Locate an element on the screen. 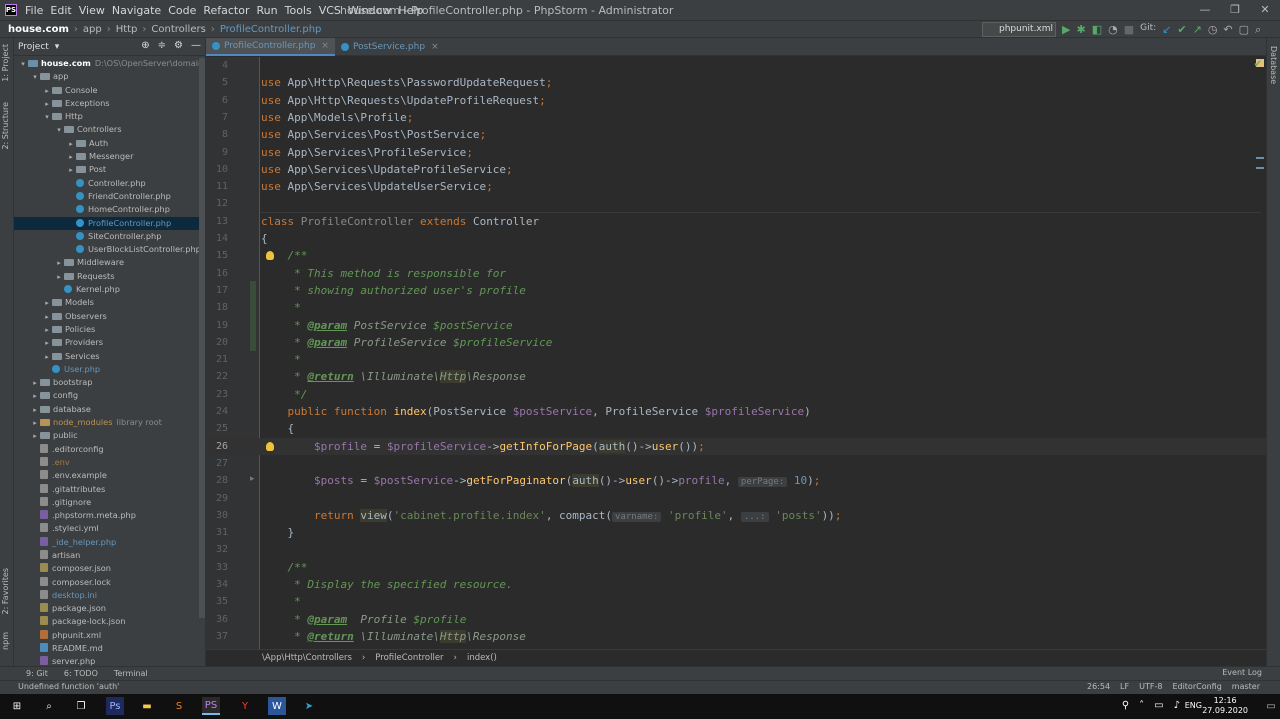 This screenshot has height=719, width=1280. menu-tools: Tools is located at coordinates (298, 10).